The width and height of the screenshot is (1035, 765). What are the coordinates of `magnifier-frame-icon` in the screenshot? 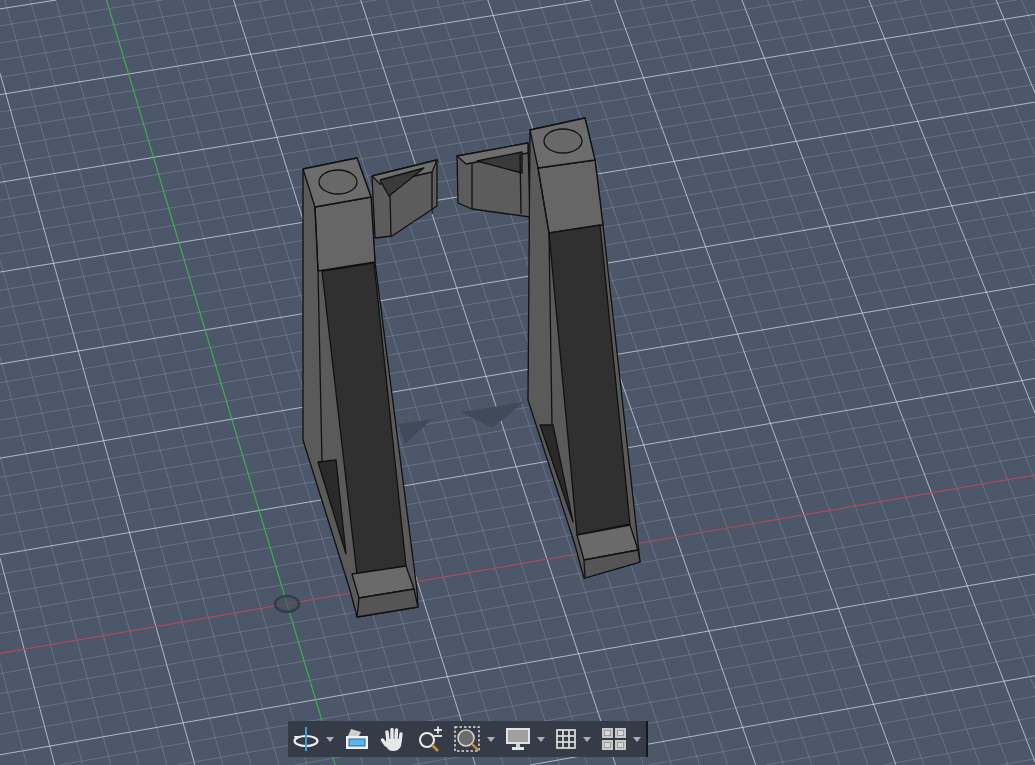 It's located at (467, 739).